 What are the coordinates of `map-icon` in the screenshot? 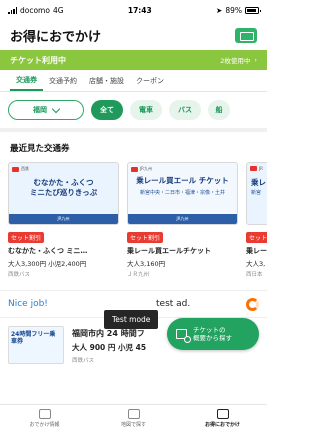 It's located at (133, 414).